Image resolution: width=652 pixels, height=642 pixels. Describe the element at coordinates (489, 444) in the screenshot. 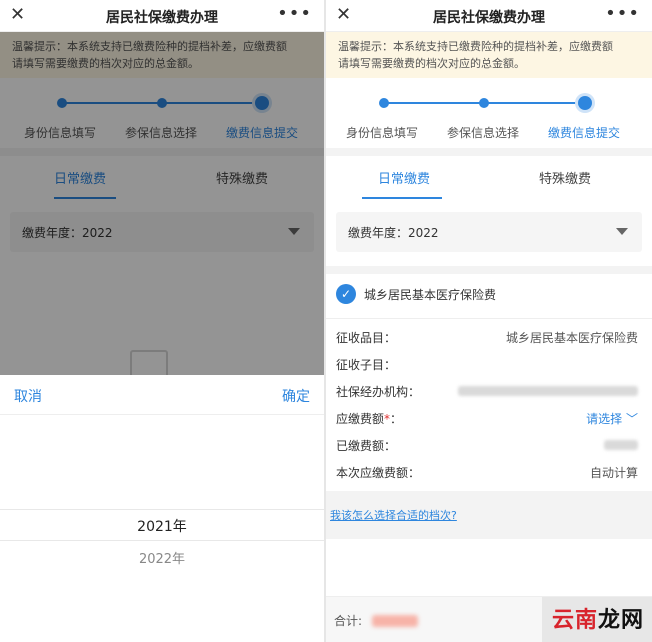

I see `row-paid-amount: 已缴费额：` at that location.